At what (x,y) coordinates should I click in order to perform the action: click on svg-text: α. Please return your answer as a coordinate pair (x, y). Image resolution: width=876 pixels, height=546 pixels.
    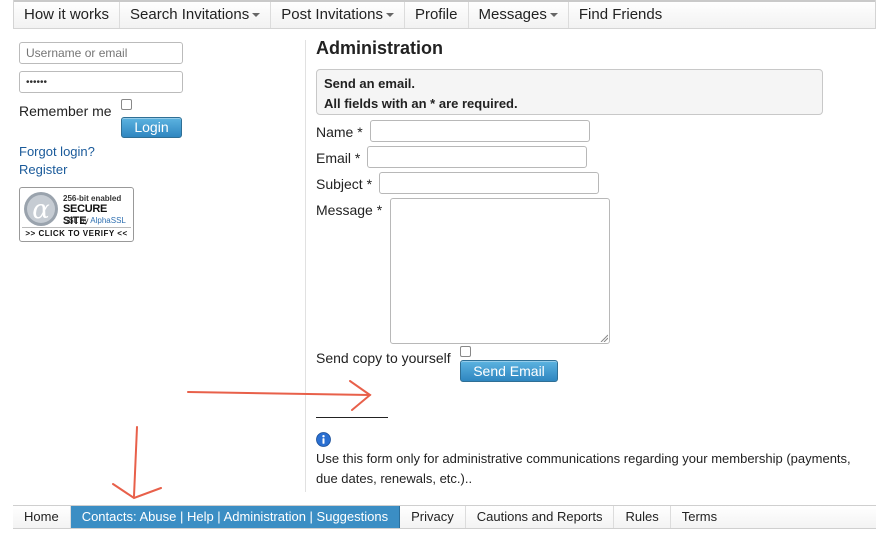
    Looking at the image, I should click on (41, 210).